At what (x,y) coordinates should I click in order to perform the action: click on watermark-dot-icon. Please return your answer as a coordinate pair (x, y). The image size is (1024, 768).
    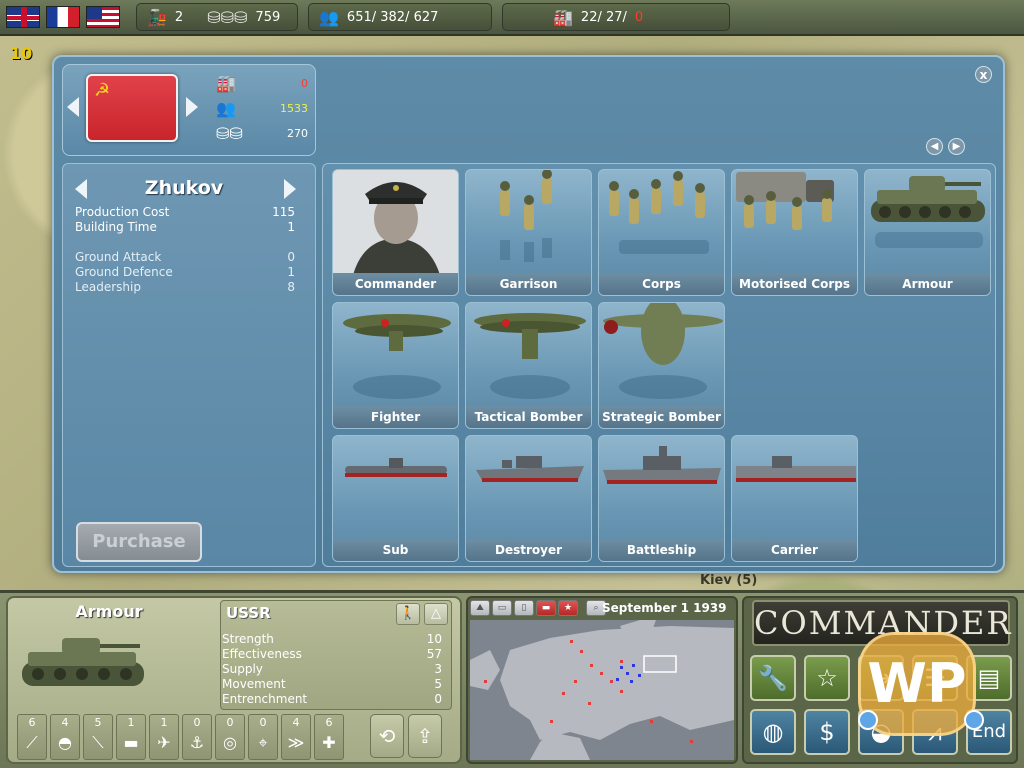
    Looking at the image, I should click on (868, 720).